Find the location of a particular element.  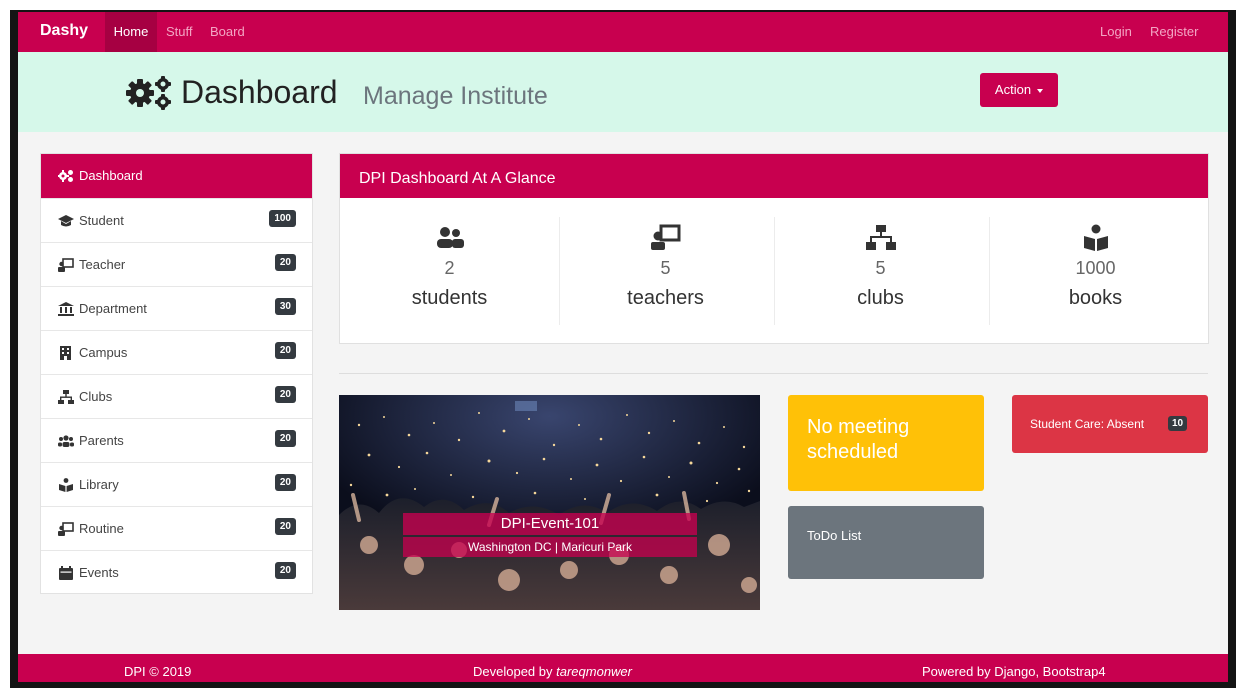

sidebar-item-campus: Campus 20 is located at coordinates (176, 352).